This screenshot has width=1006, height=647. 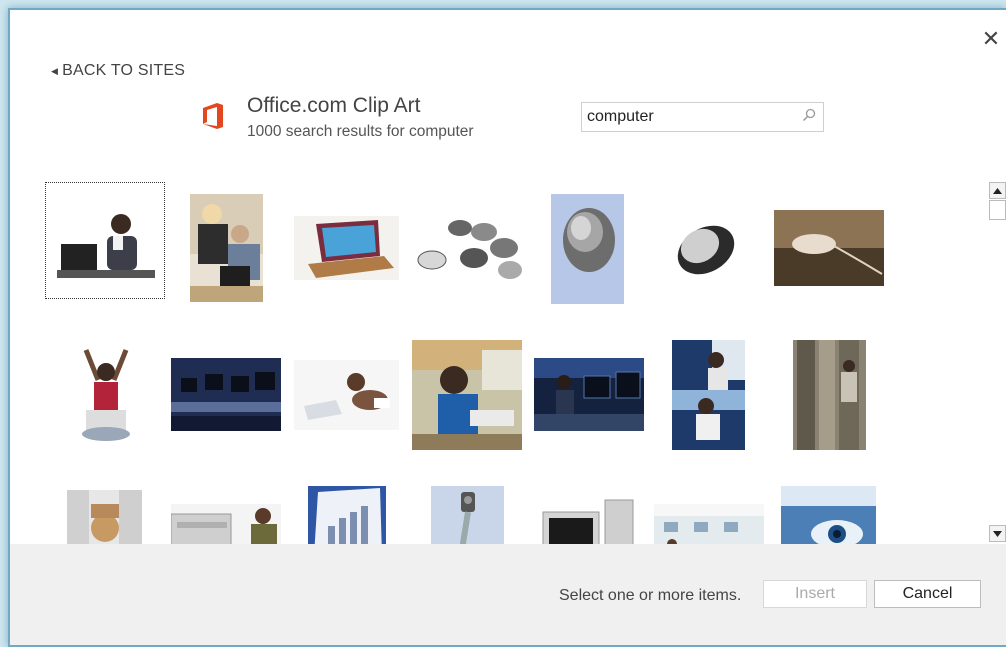 I want to click on scroll-up-button, so click(x=997, y=190).